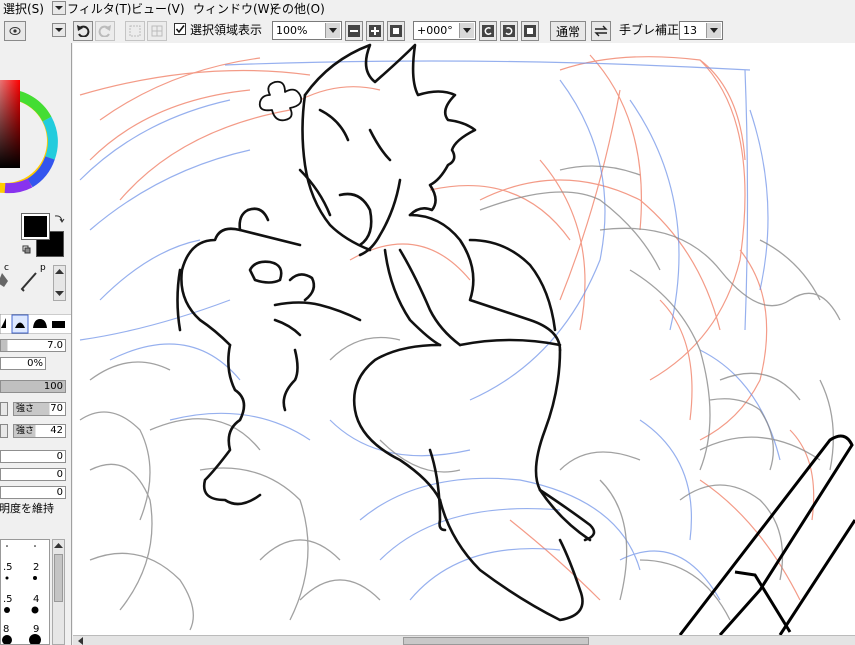 Image resolution: width=855 pixels, height=645 pixels. I want to click on checkmark-icon, so click(180, 29).